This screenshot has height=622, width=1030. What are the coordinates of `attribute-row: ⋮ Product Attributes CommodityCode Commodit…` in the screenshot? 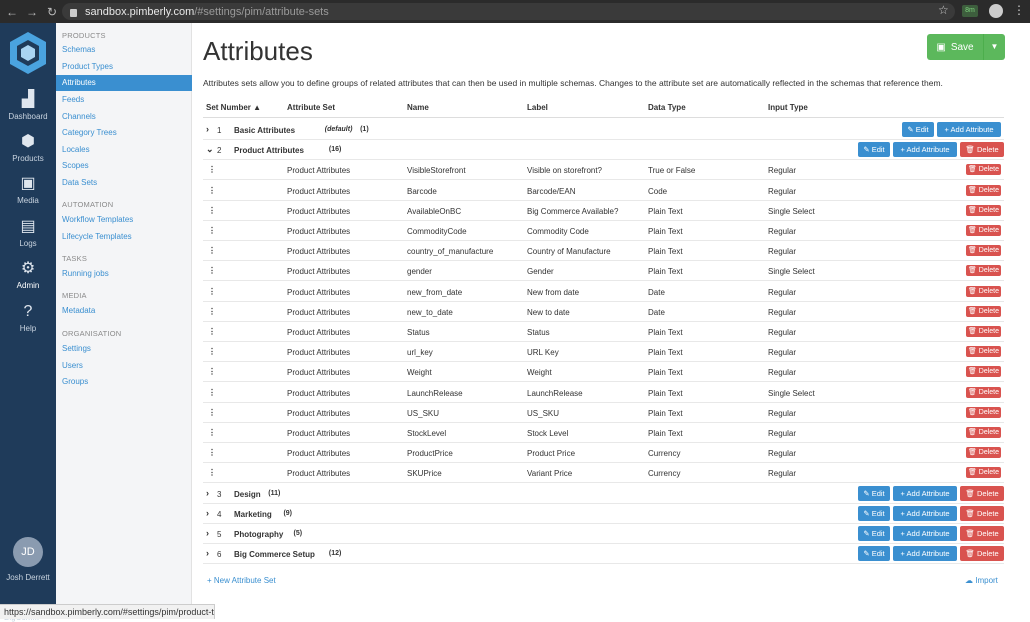 It's located at (603, 231).